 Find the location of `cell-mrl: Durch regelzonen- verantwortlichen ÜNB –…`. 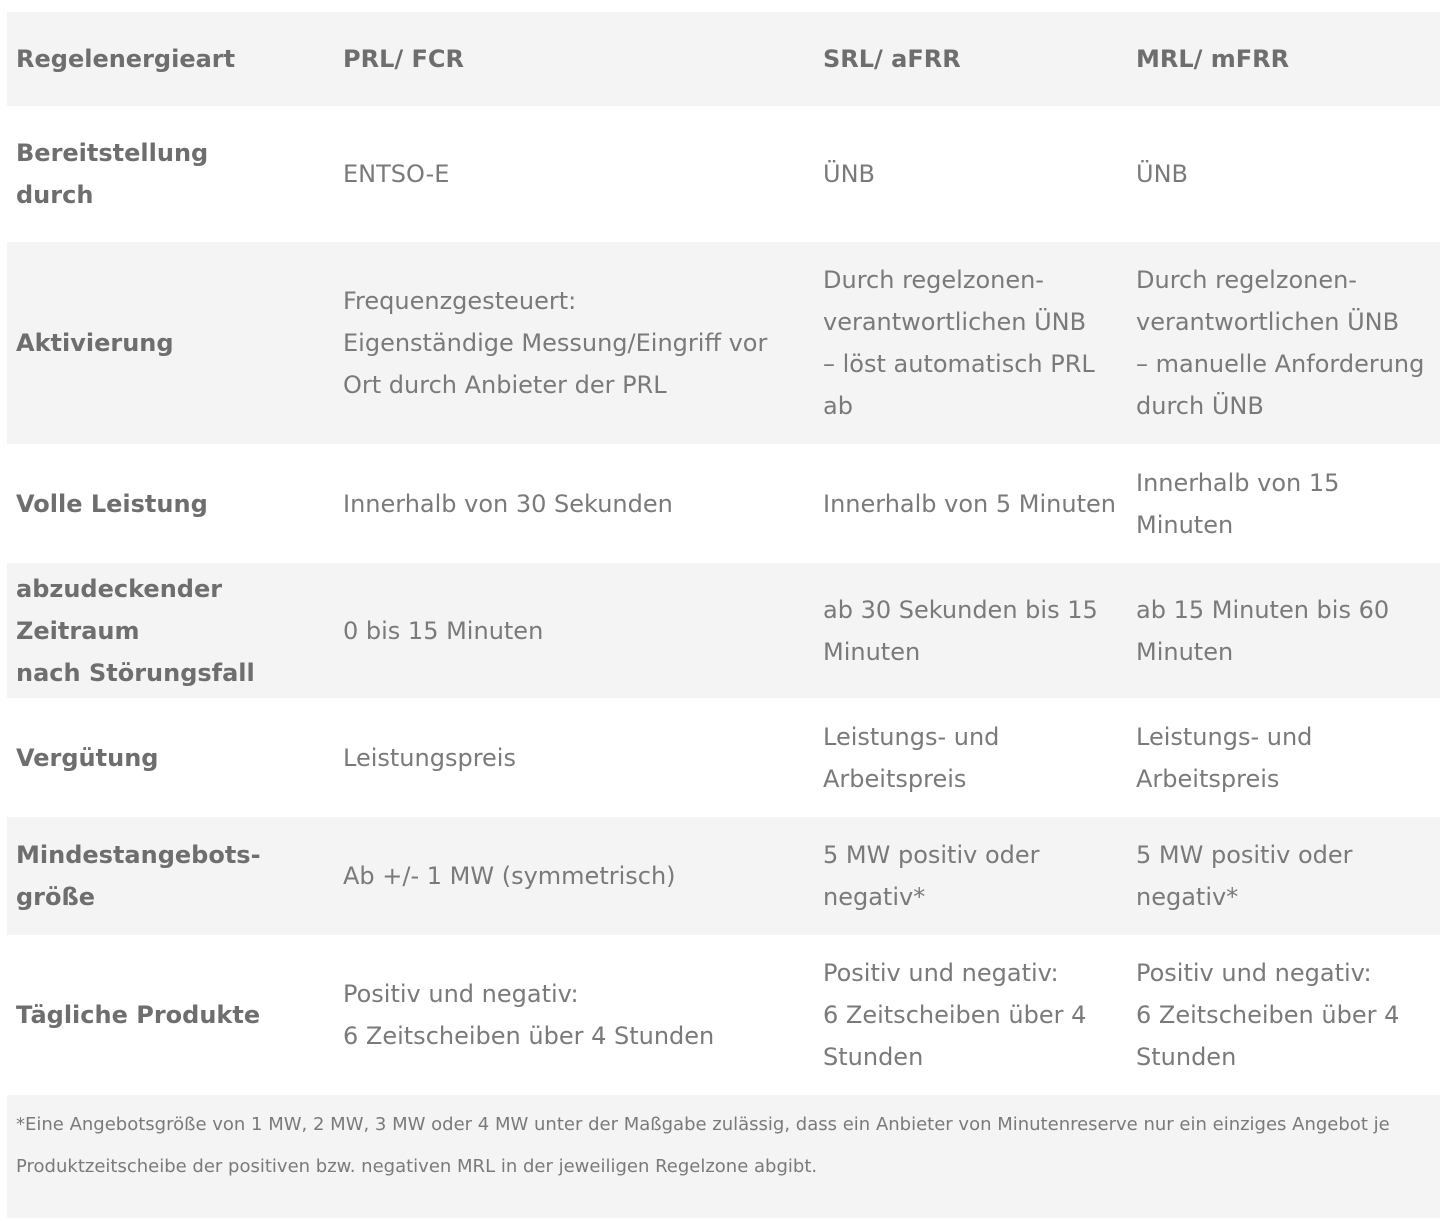

cell-mrl: Durch regelzonen- verantwortlichen ÜNB –… is located at coordinates (1280, 343).